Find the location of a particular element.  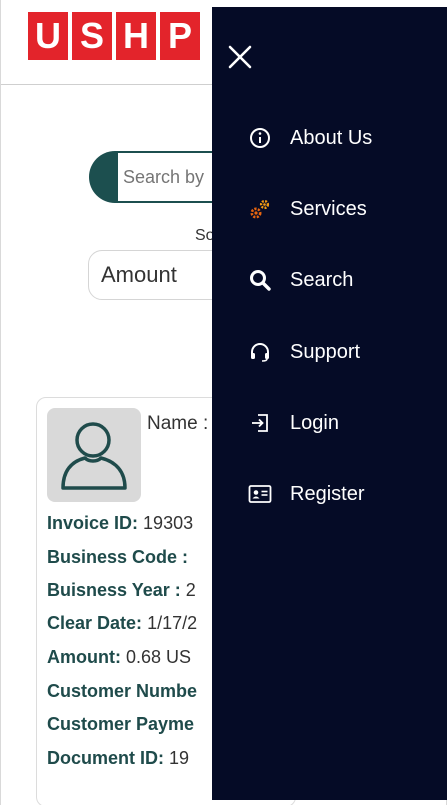

document-id-field: Document ID: 19 is located at coordinates (118, 758).